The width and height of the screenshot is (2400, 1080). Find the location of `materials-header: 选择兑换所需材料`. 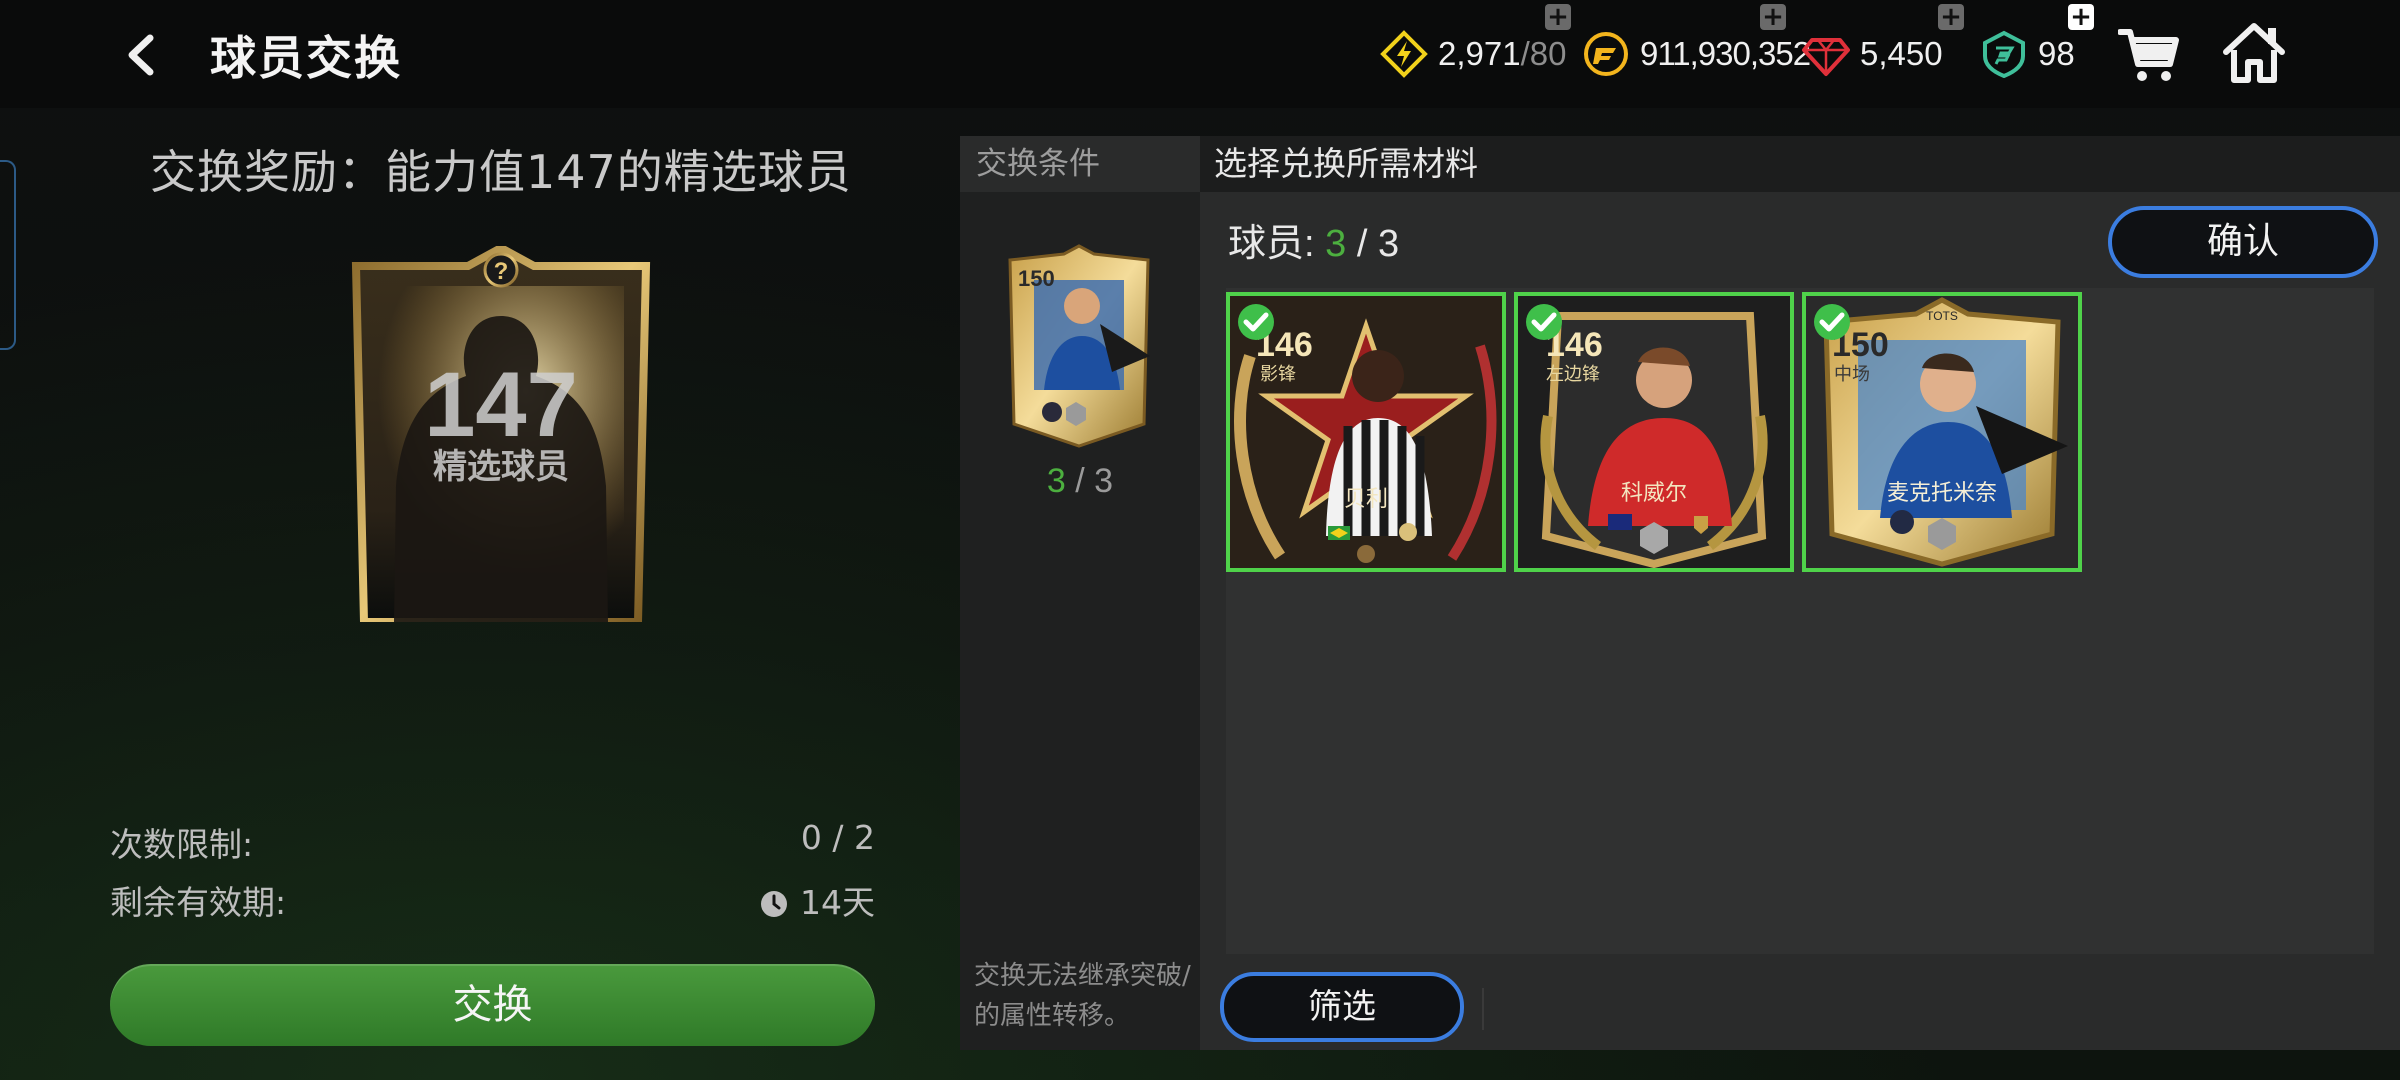

materials-header: 选择兑换所需材料 is located at coordinates (1800, 164).